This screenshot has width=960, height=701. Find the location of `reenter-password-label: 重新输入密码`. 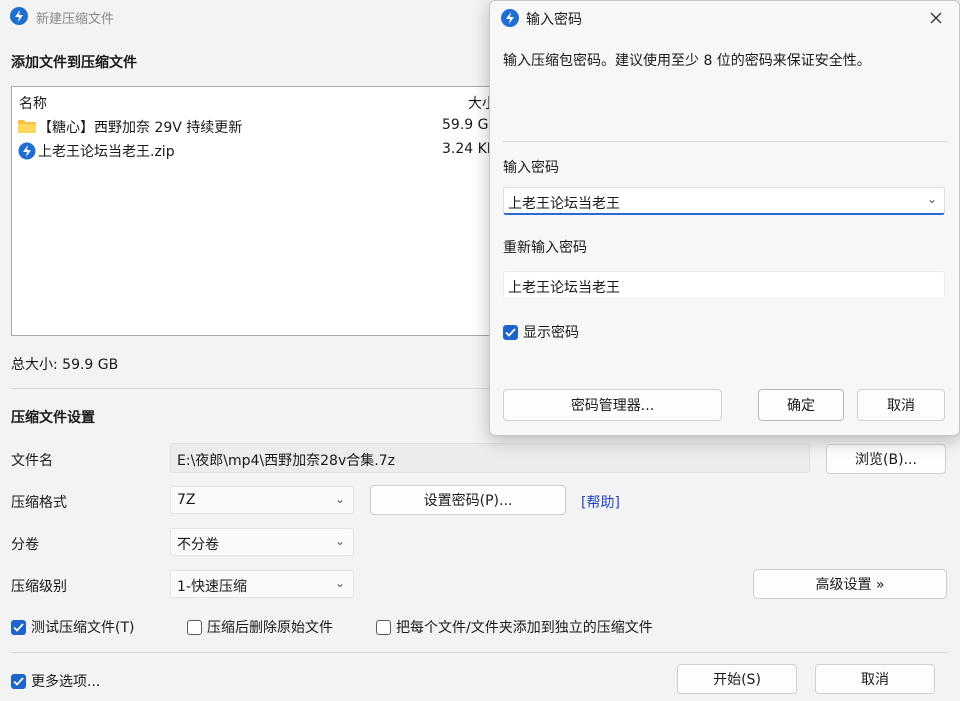

reenter-password-label: 重新输入密码 is located at coordinates (545, 248).